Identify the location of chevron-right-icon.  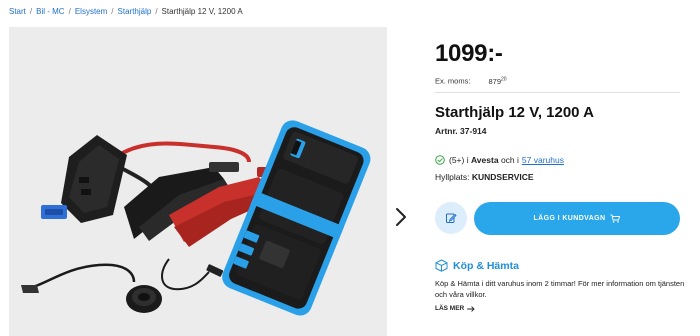
(401, 217).